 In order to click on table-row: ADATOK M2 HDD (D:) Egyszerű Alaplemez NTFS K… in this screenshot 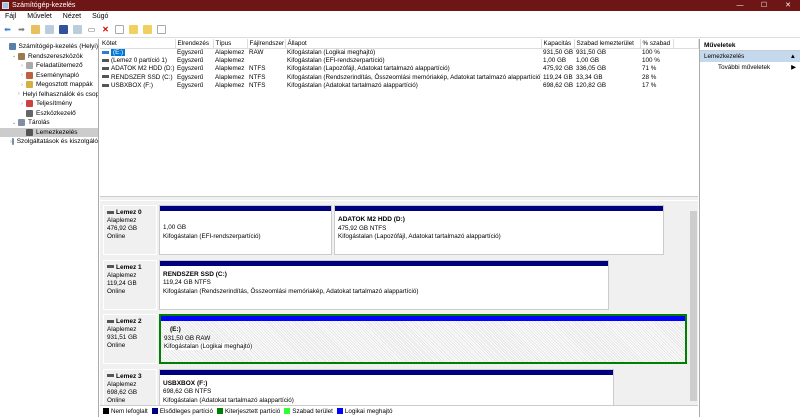, I will do `click(399, 69)`.